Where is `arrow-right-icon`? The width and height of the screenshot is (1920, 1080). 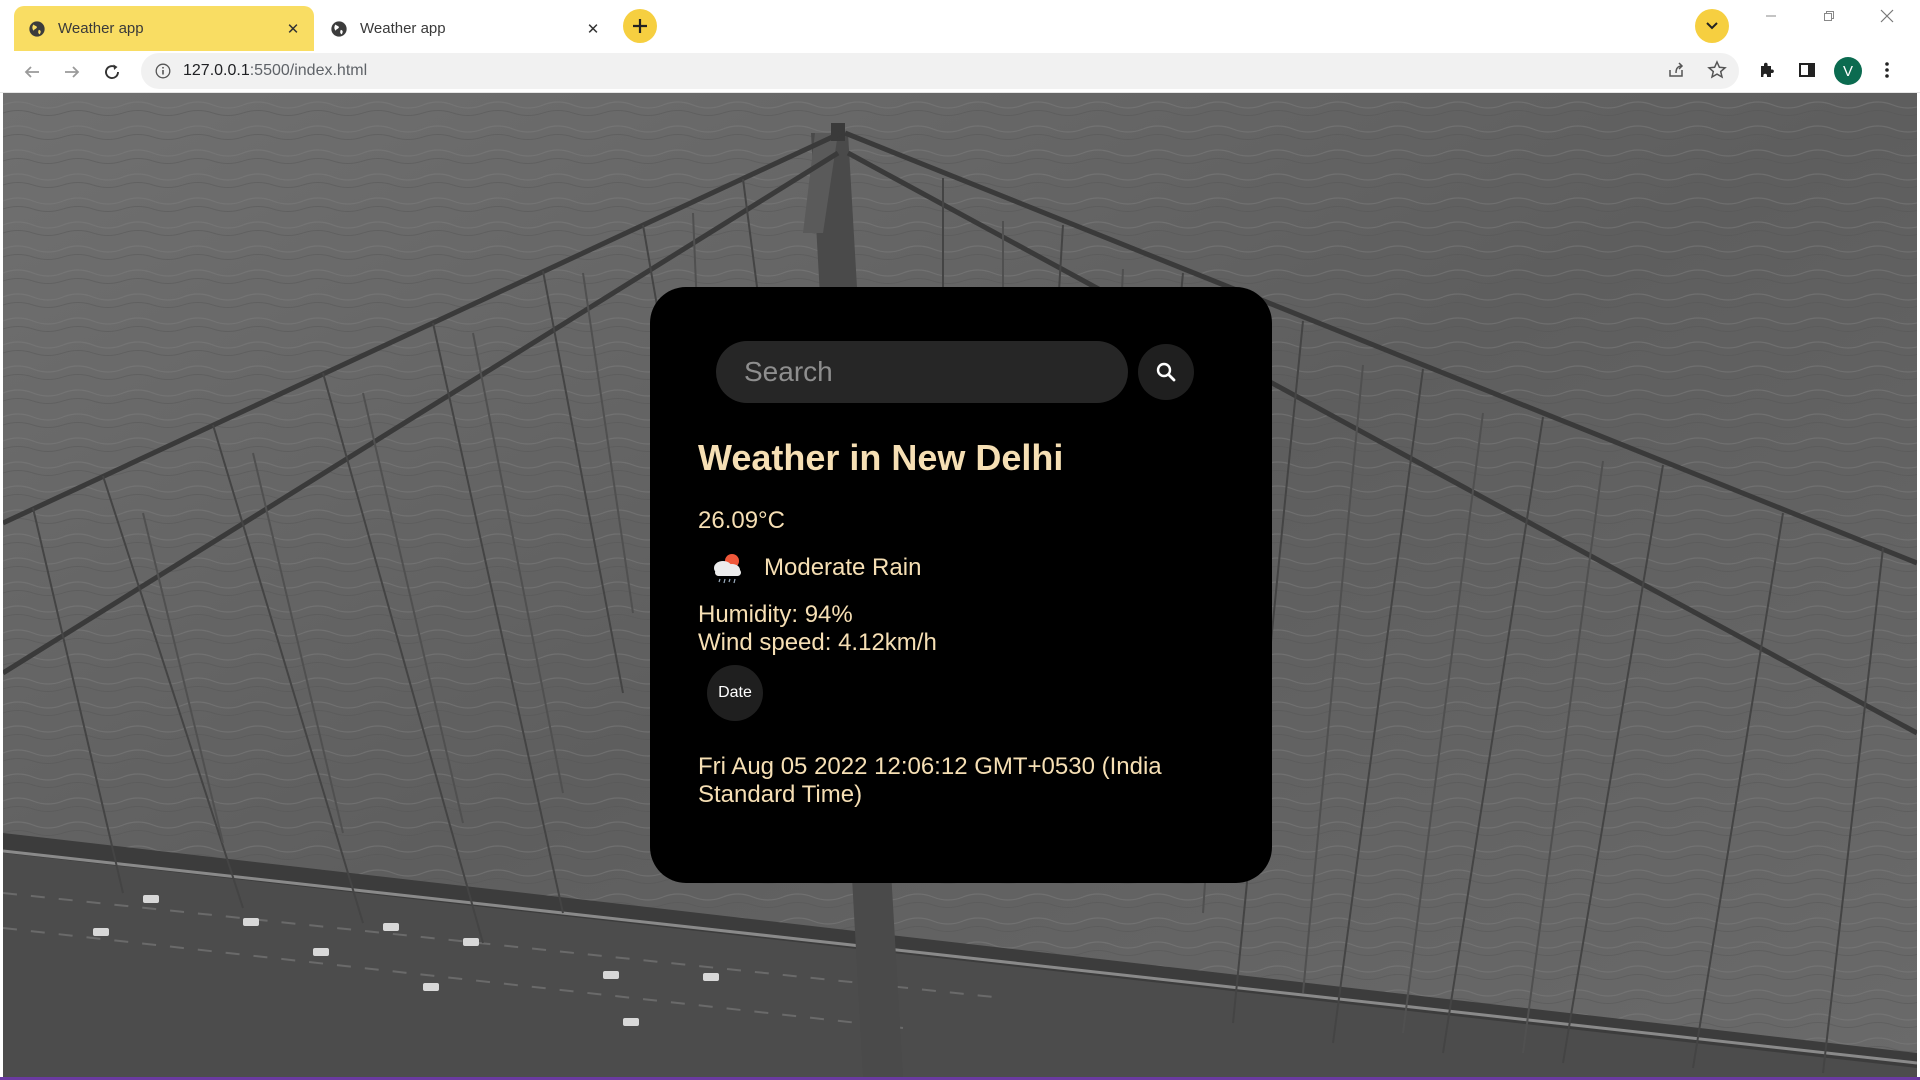
arrow-right-icon is located at coordinates (72, 72).